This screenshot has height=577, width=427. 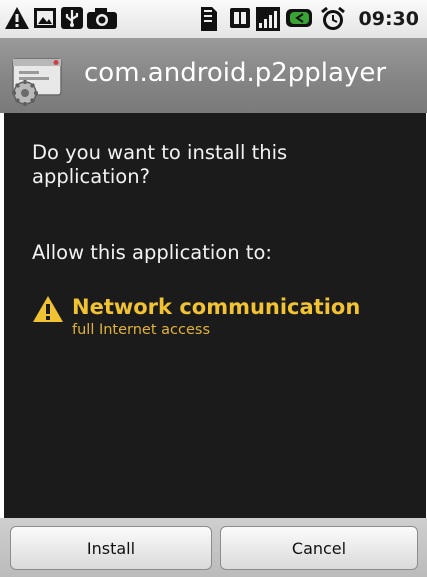 What do you see at coordinates (111, 548) in the screenshot?
I see `install-button: Install` at bounding box center [111, 548].